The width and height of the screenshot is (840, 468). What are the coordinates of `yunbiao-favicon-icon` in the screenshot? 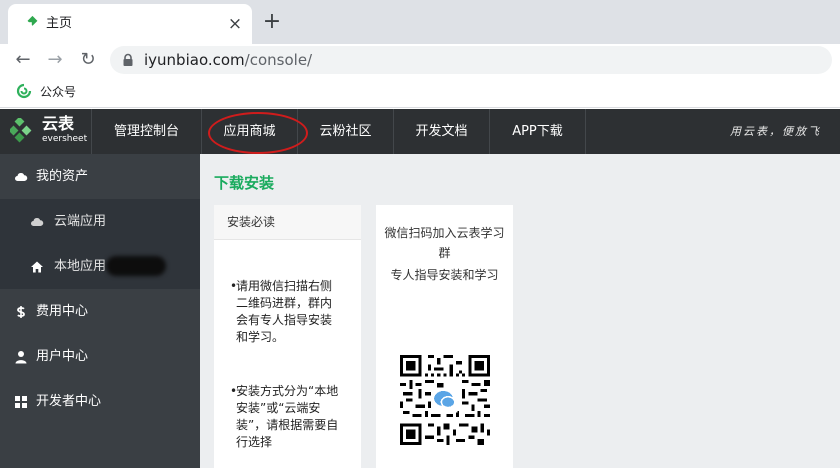 It's located at (32, 21).